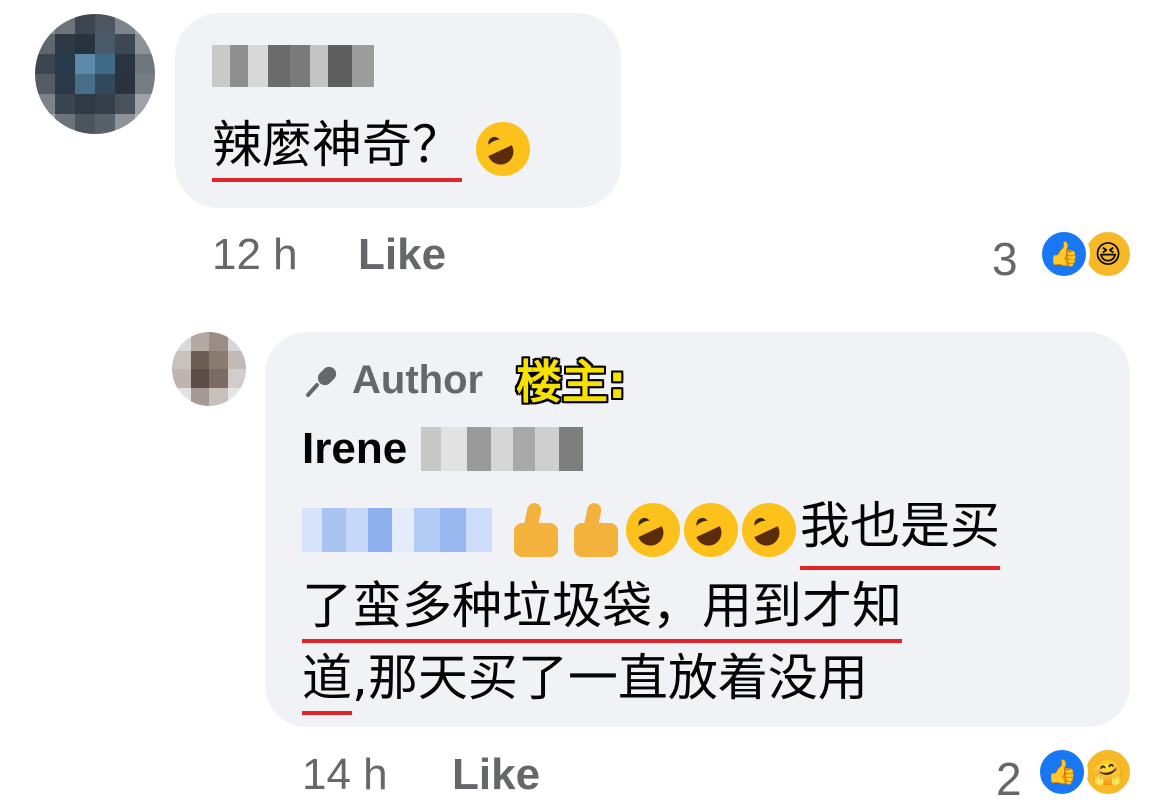 This screenshot has height=811, width=1170. Describe the element at coordinates (345, 775) in the screenshot. I see `reply-timestamp: 14 h` at that location.